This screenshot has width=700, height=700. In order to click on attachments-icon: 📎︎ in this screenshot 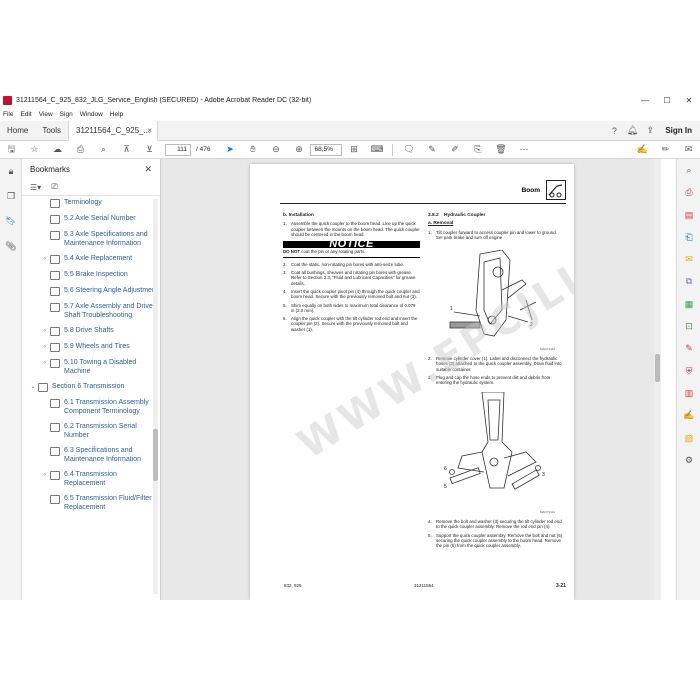, I will do `click(11, 246)`.